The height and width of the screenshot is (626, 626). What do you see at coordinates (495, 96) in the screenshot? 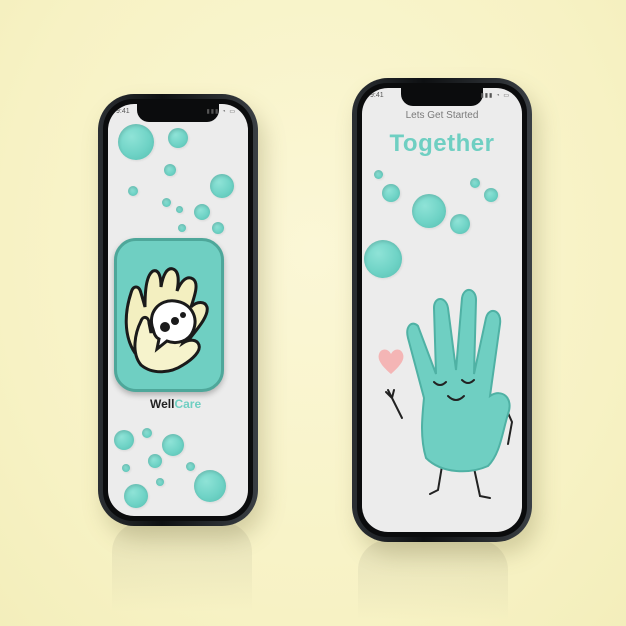
I see `status-icons: ▮▮▮ ◔ ▭` at bounding box center [495, 96].